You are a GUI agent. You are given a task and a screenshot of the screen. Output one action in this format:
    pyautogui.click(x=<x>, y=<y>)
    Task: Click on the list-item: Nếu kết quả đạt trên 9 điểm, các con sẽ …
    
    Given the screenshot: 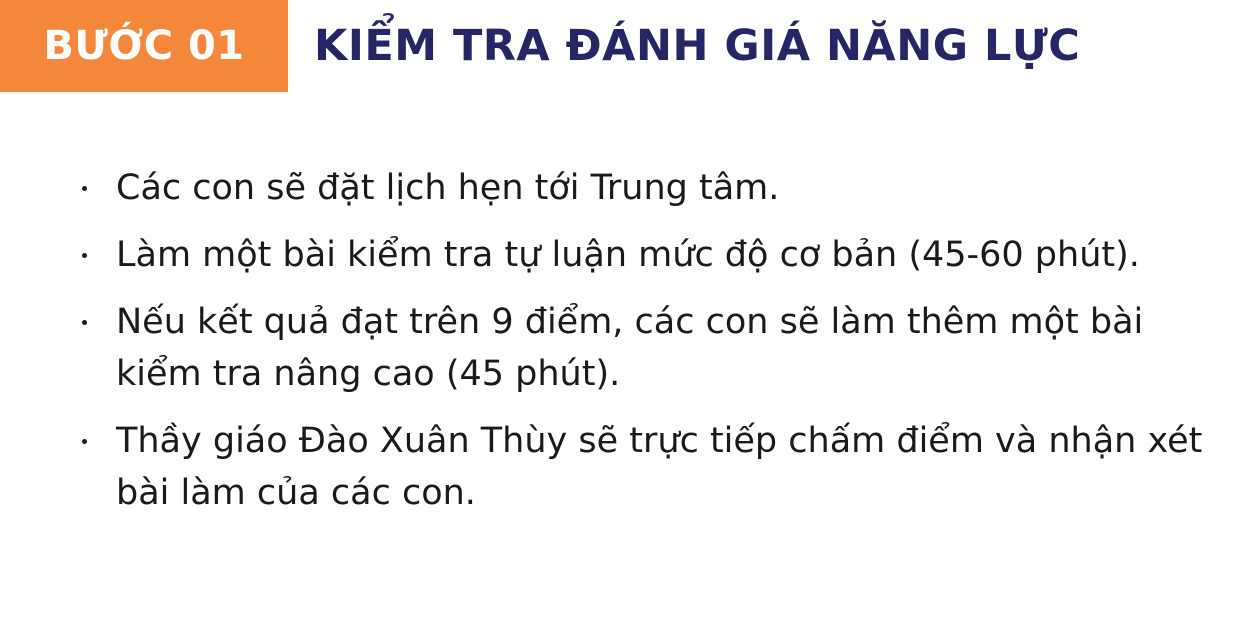 What is the action you would take?
    pyautogui.click(x=641, y=348)
    